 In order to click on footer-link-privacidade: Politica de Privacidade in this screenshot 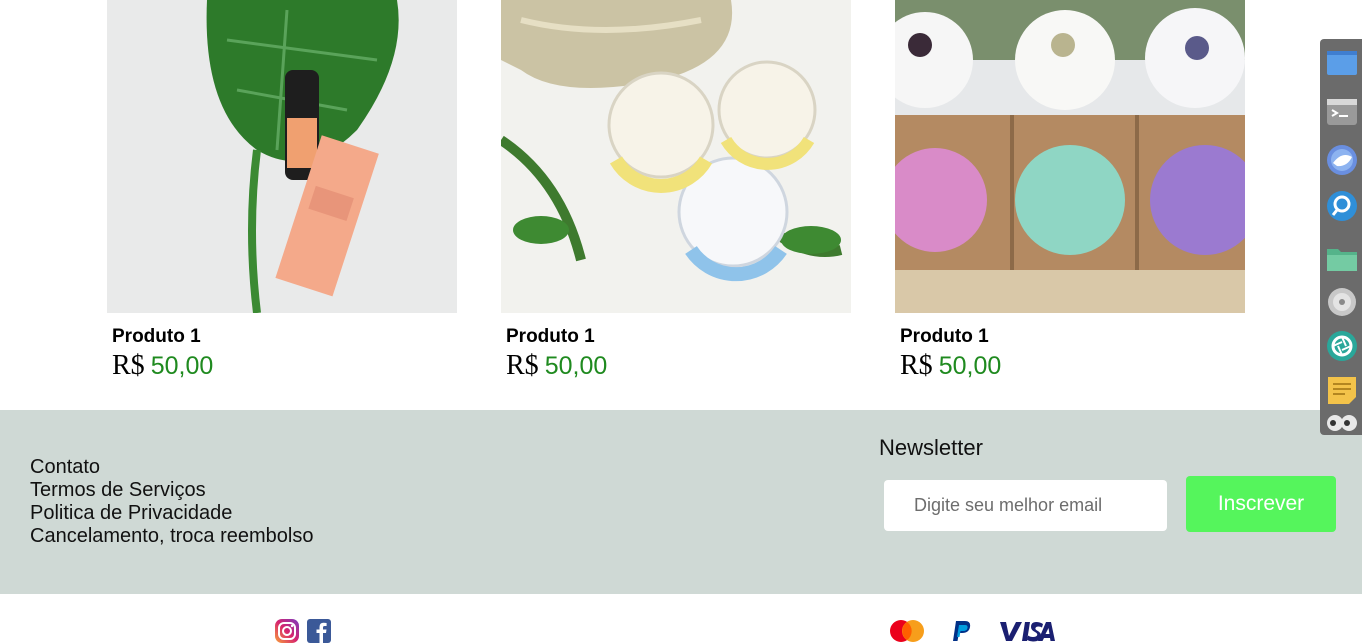, I will do `click(171, 513)`.